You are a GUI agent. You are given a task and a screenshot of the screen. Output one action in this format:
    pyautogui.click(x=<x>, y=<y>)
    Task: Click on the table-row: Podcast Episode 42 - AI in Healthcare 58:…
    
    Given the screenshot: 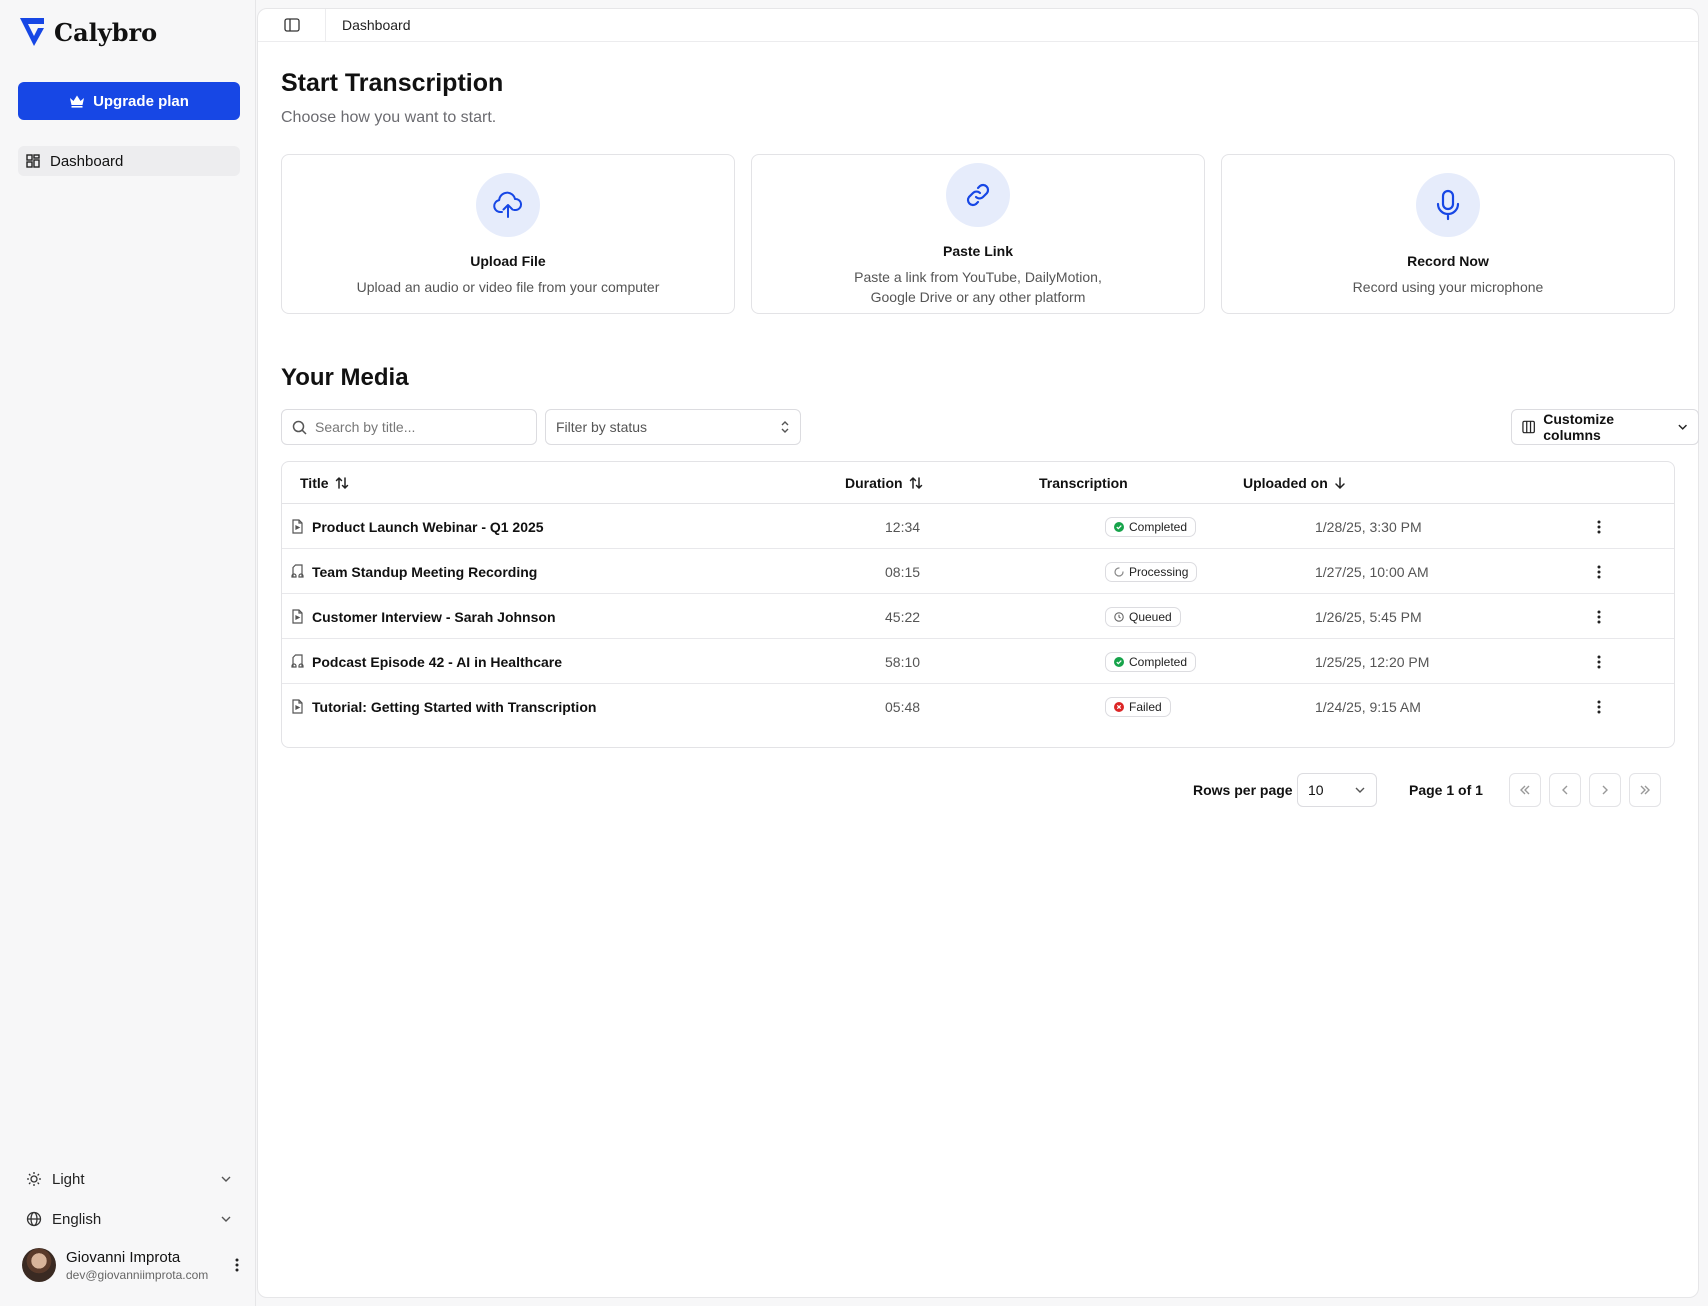 What is the action you would take?
    pyautogui.click(x=978, y=661)
    